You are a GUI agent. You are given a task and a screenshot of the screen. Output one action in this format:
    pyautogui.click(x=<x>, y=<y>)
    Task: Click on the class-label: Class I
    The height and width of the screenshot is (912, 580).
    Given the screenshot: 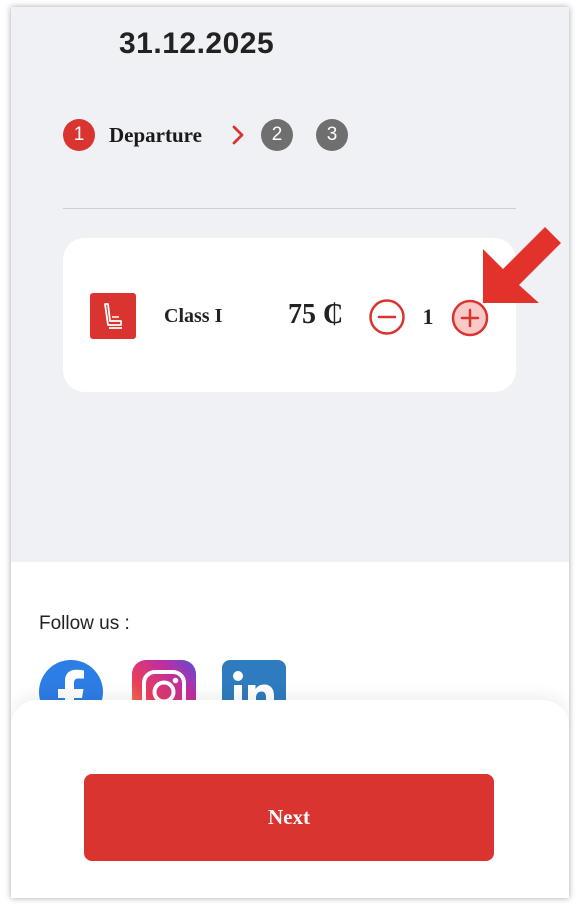 What is the action you would take?
    pyautogui.click(x=193, y=316)
    